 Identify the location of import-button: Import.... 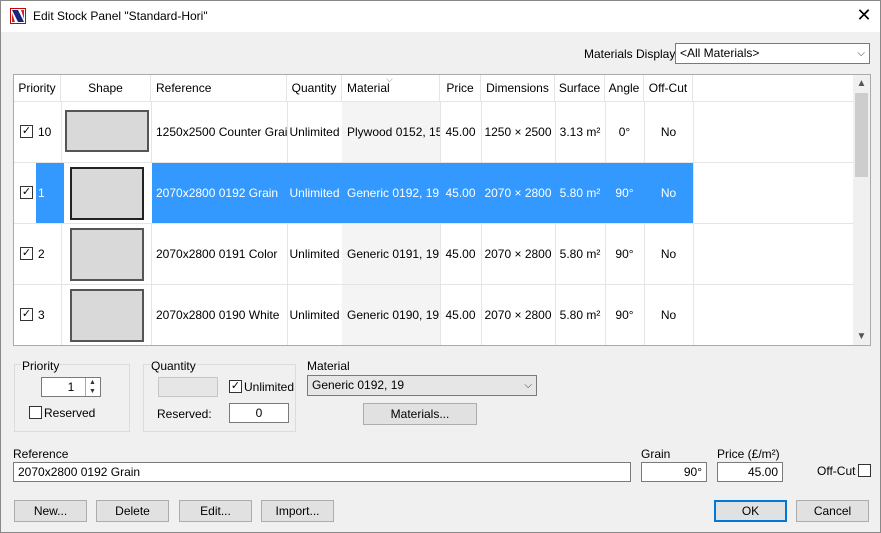
(297, 511).